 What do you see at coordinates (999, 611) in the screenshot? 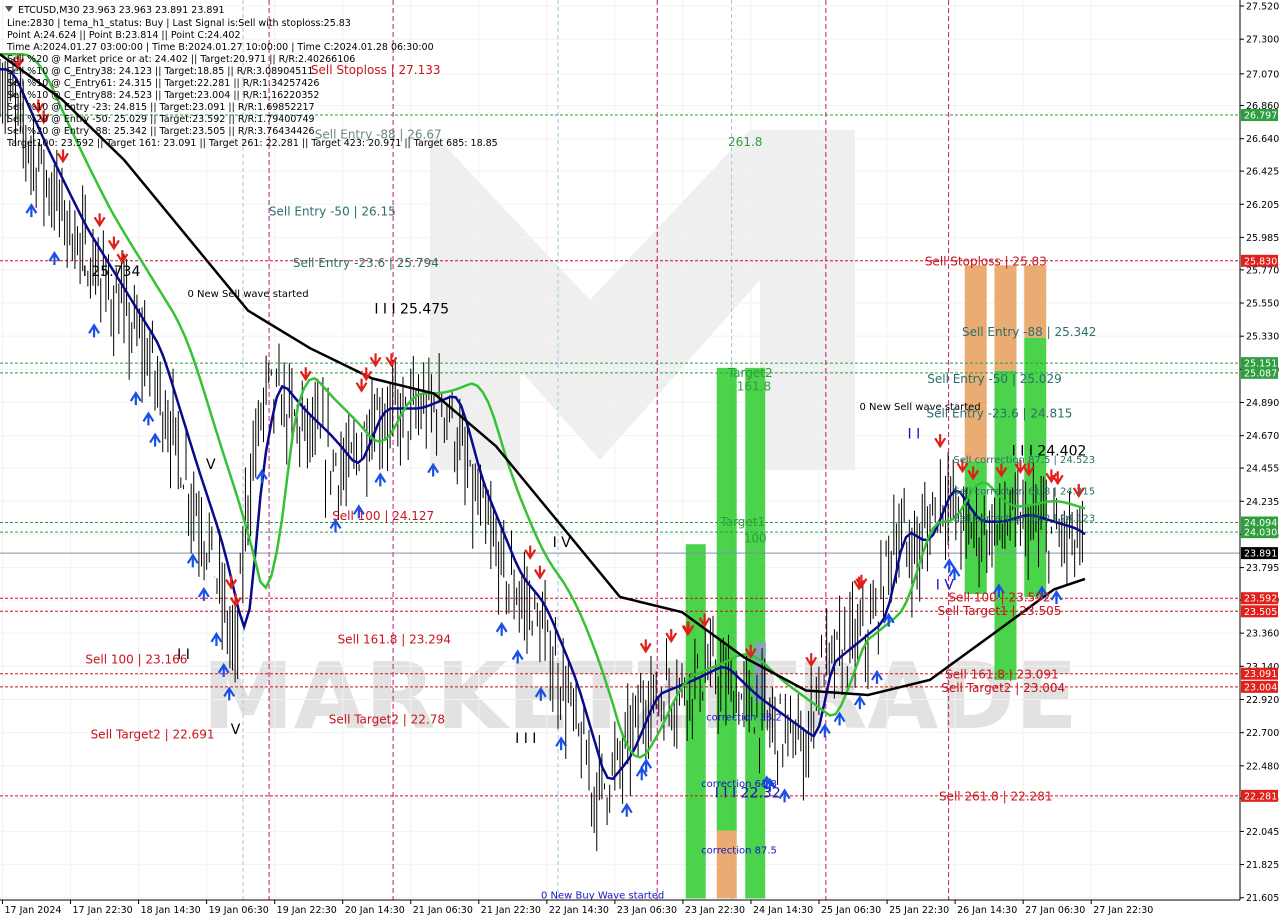
I see `annotation-label: Sell Target1 | 23.505` at bounding box center [999, 611].